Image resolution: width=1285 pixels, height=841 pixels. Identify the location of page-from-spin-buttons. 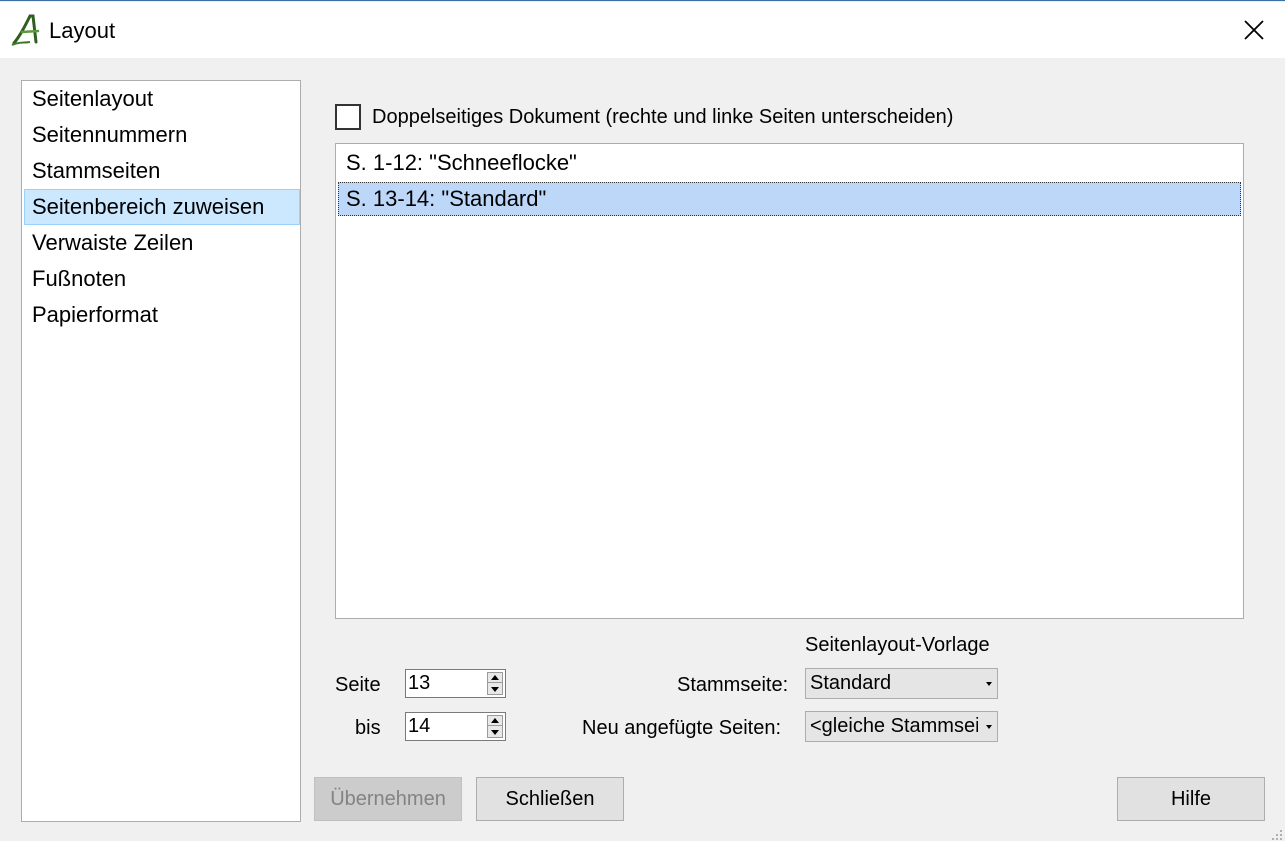
(495, 683).